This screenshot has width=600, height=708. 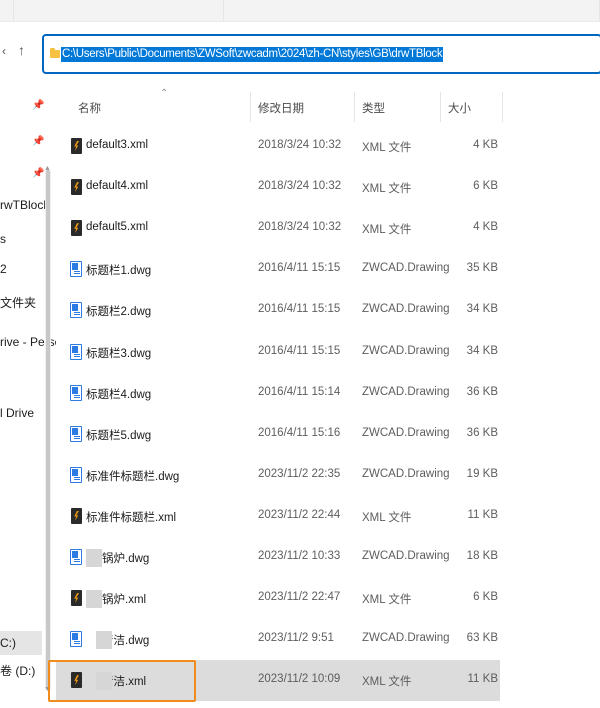 I want to click on file-row: default3.xml 2018/3/24 10:32 XML 文件 4 KB, so click(x=278, y=146).